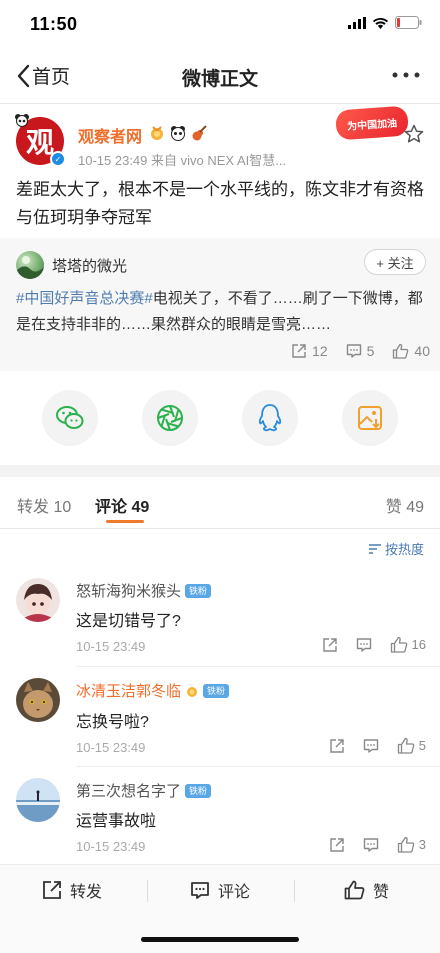  What do you see at coordinates (370, 418) in the screenshot?
I see `save-image-button` at bounding box center [370, 418].